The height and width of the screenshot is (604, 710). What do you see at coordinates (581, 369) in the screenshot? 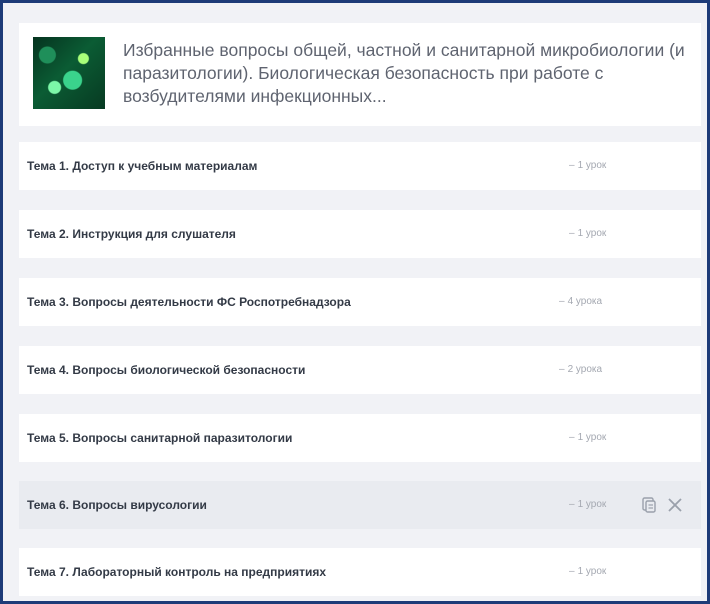
I see `lesson-count: –2 урока` at bounding box center [581, 369].